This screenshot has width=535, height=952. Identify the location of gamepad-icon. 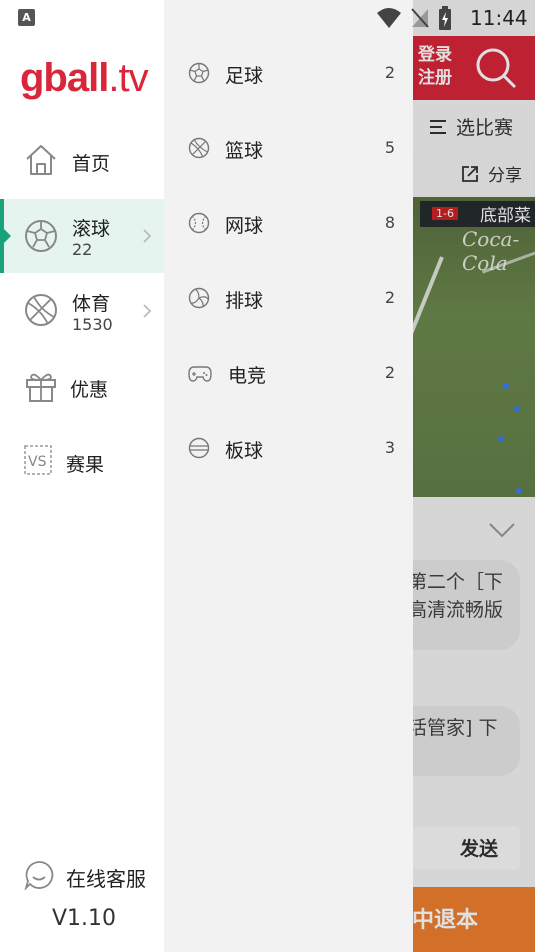
(200, 374).